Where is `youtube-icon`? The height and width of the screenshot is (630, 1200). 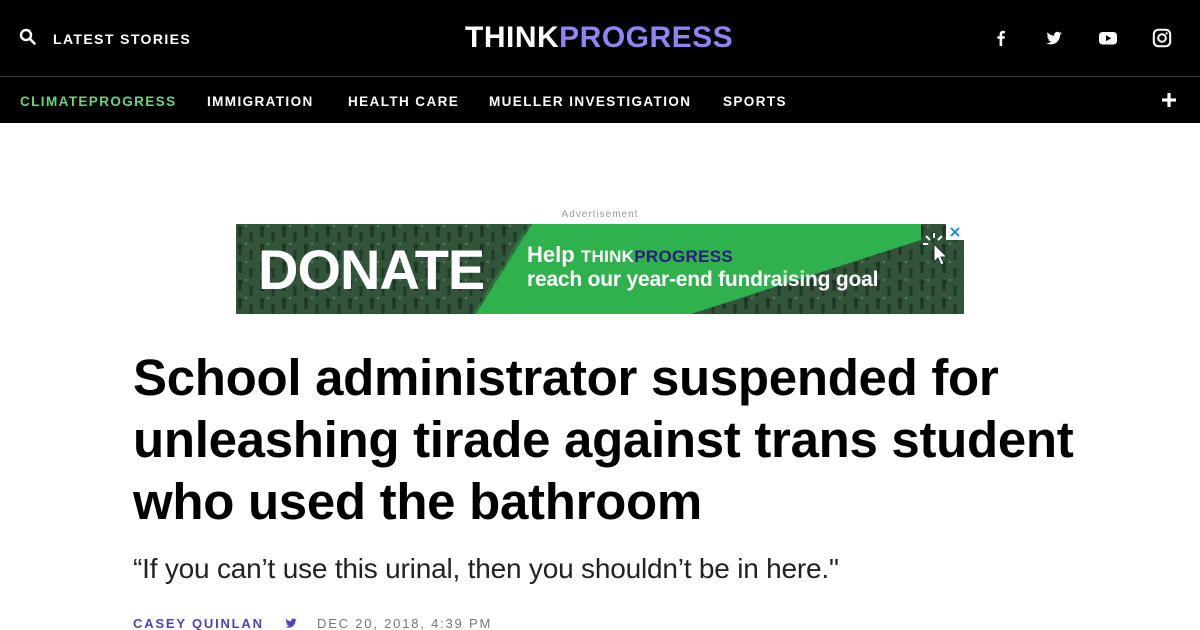 youtube-icon is located at coordinates (1108, 38).